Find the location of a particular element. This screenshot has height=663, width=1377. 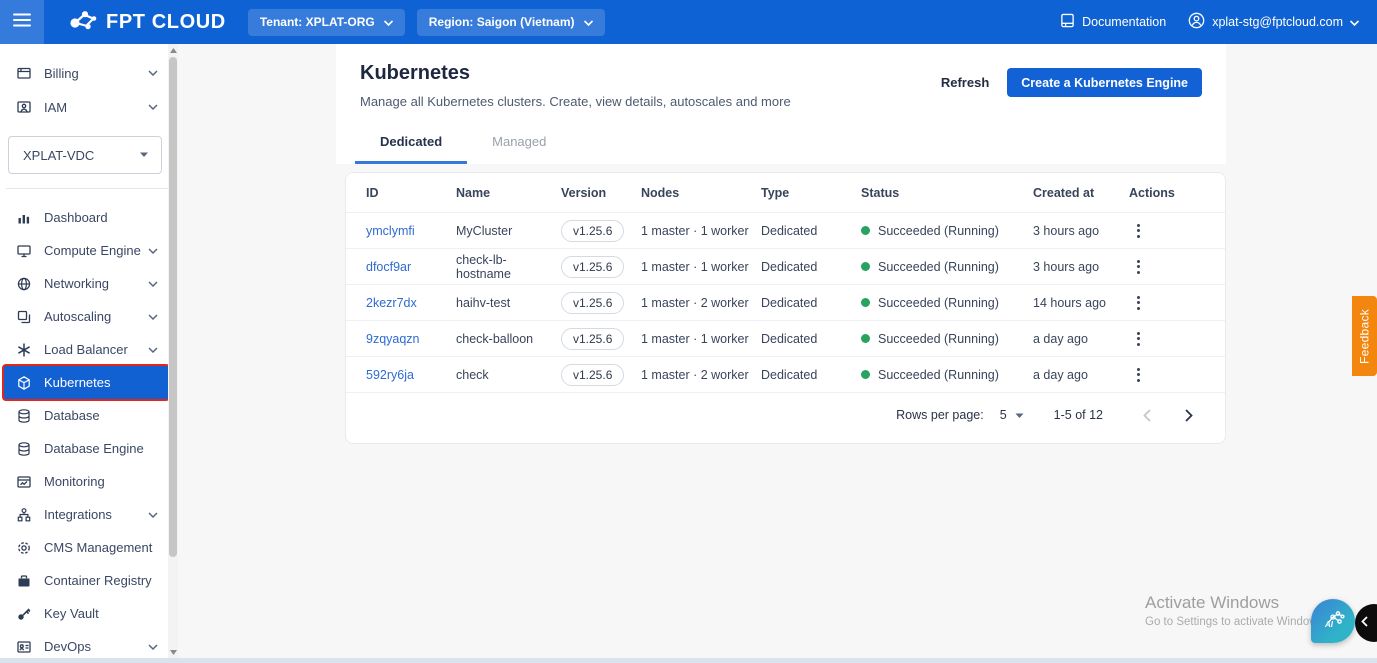

cluster-version-cell: v1.25.6 is located at coordinates (601, 266).